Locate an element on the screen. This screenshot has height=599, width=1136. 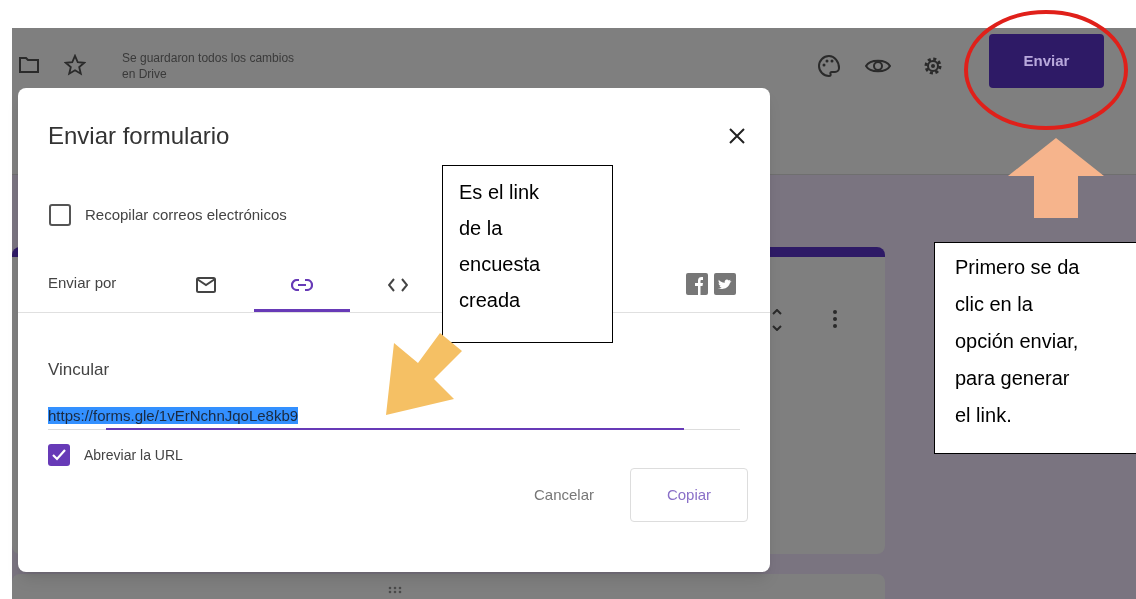
send-button: Enviar is located at coordinates (1046, 61).